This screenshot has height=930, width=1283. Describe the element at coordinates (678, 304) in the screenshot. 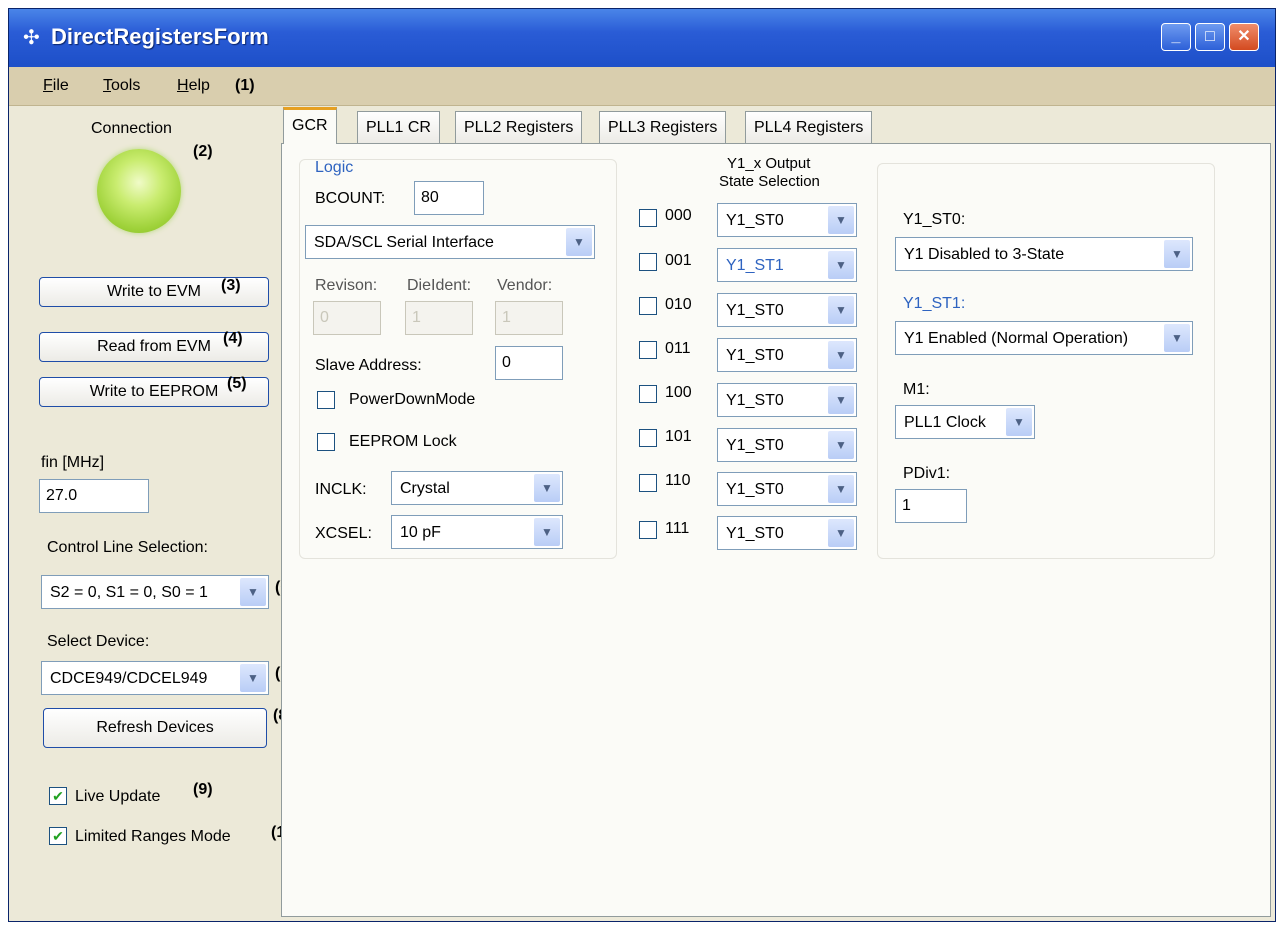

I see `output-row-code: 010` at that location.